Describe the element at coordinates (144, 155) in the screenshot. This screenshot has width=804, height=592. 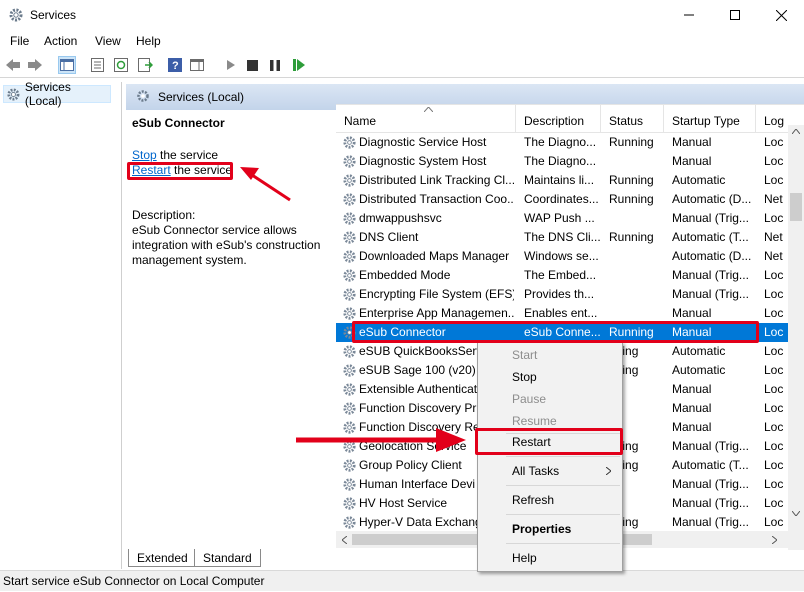
I see `stop-service-link: Stop` at that location.